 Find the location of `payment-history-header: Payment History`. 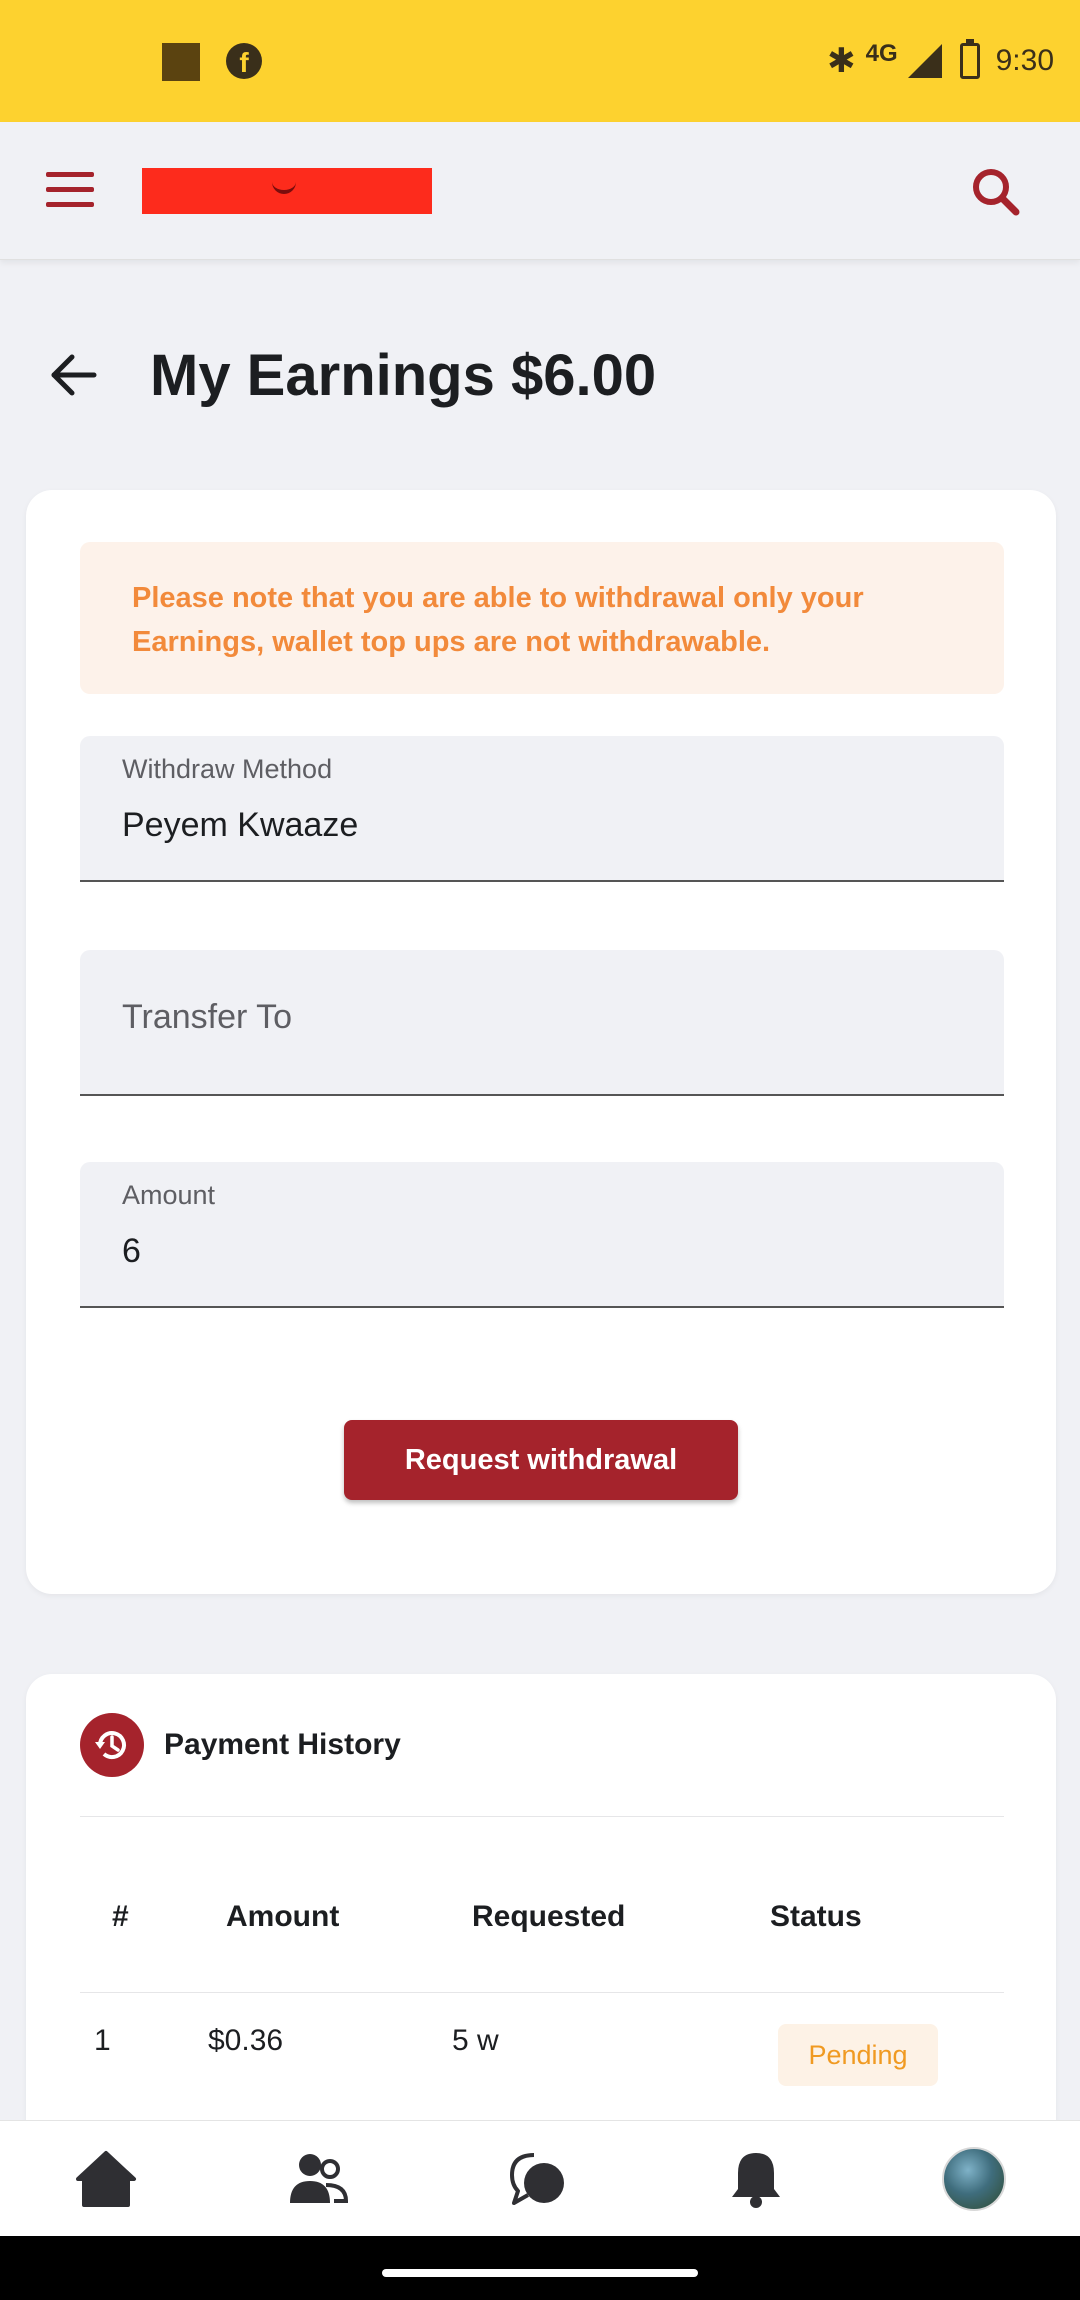

payment-history-header: Payment History is located at coordinates (240, 1745).